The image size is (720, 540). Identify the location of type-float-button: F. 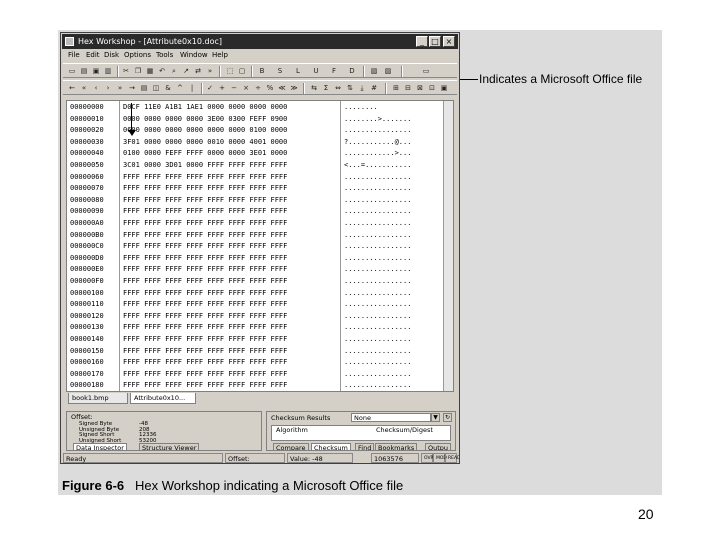
(334, 71).